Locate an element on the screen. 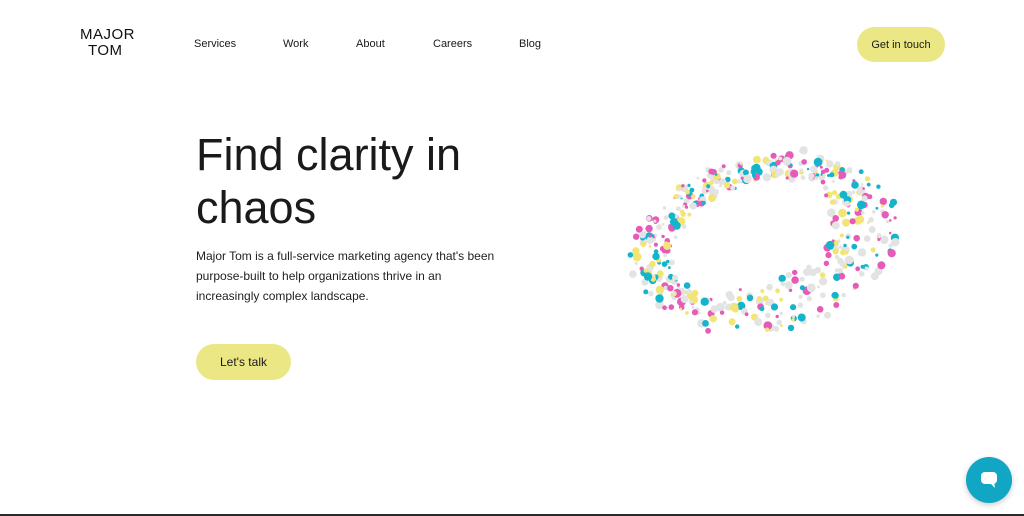  nav-services: Services is located at coordinates (238, 44).